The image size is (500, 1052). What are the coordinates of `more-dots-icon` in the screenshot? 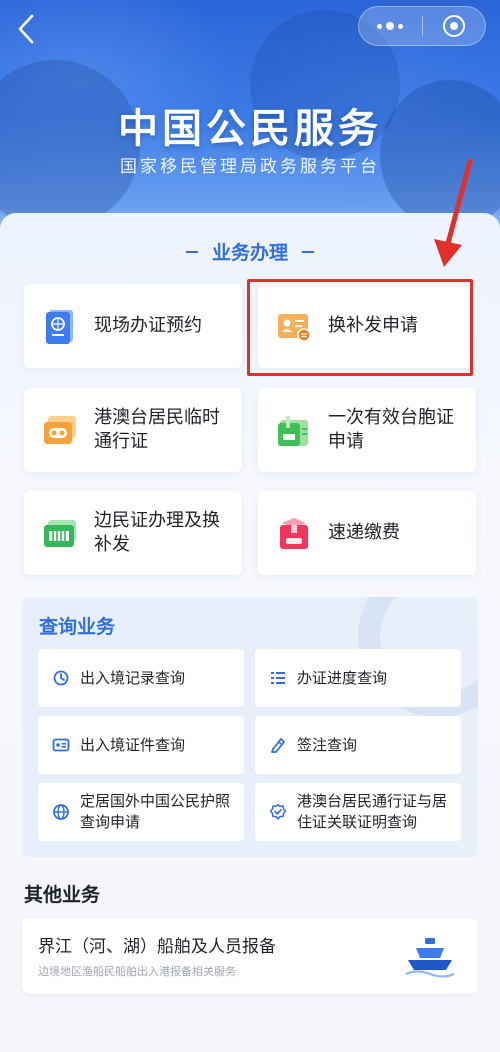 It's located at (390, 26).